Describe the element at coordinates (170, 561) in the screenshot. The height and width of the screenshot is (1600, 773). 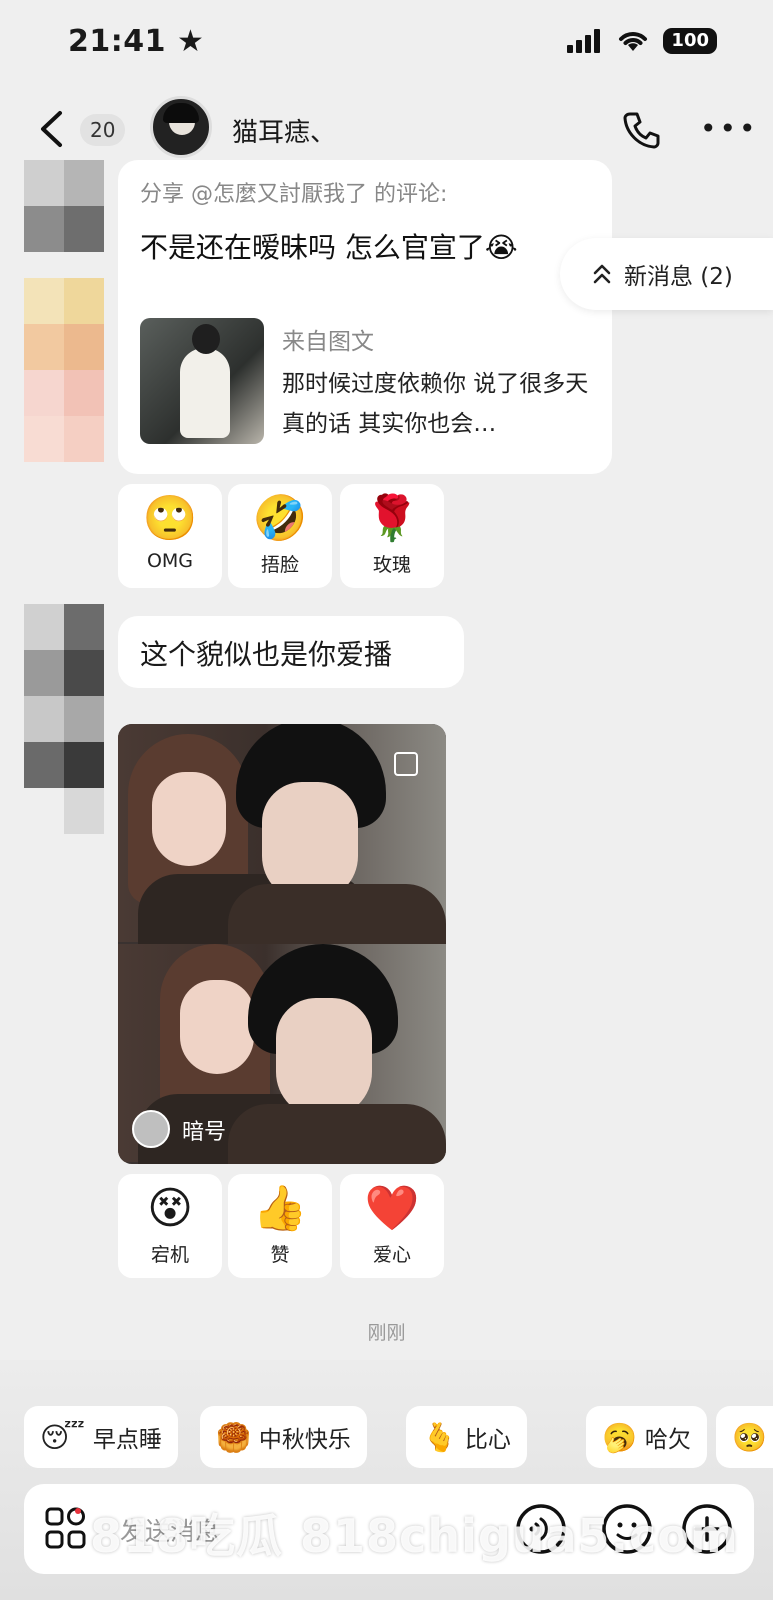
I see `reaction-label: OMG` at that location.